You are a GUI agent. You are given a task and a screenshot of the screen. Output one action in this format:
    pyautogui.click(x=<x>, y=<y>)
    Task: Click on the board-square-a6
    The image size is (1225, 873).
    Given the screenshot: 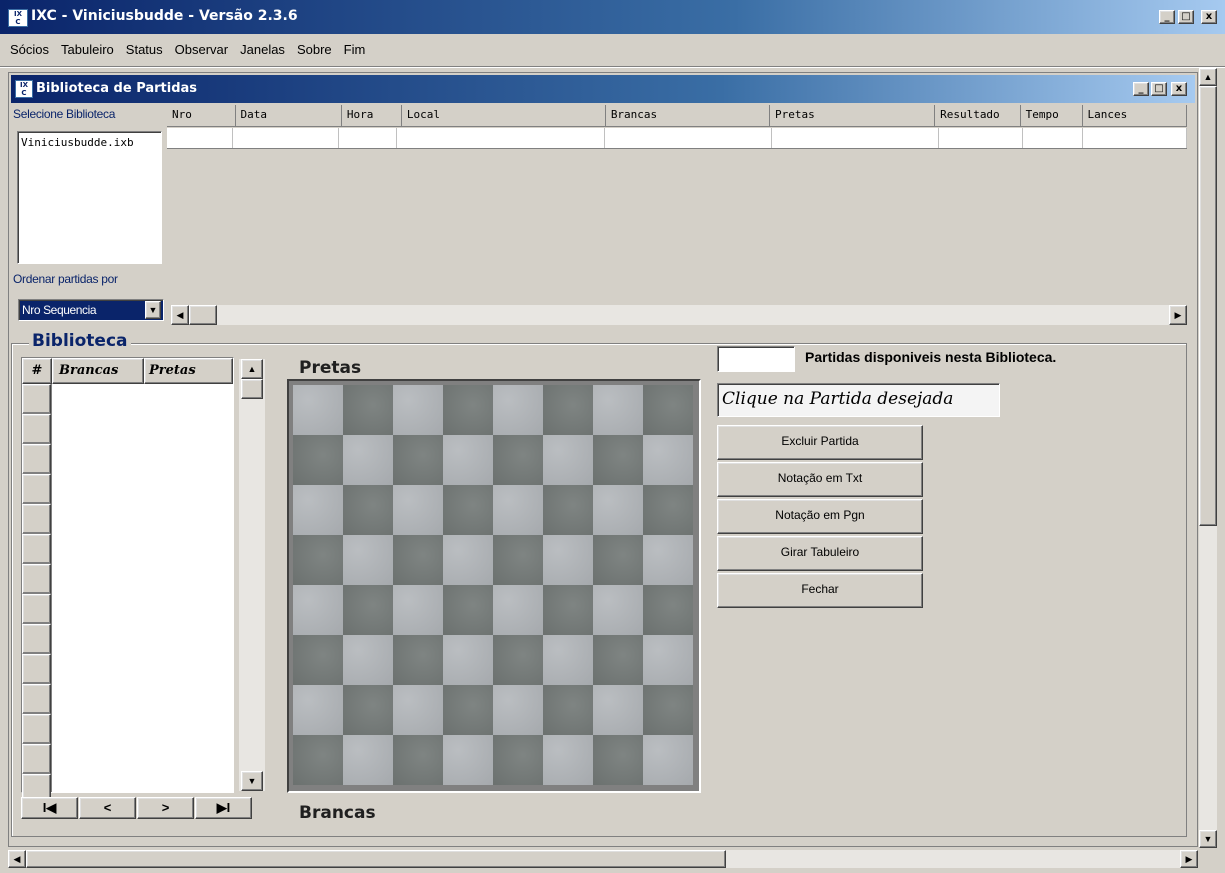 What is the action you would take?
    pyautogui.click(x=318, y=510)
    